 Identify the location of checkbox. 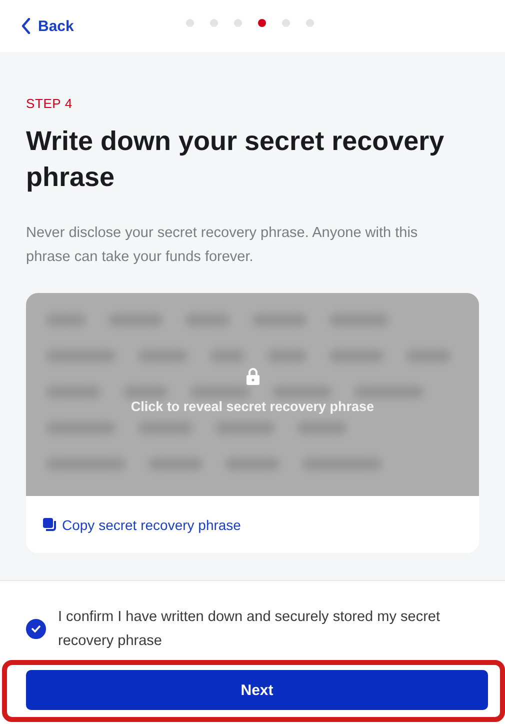
(36, 629).